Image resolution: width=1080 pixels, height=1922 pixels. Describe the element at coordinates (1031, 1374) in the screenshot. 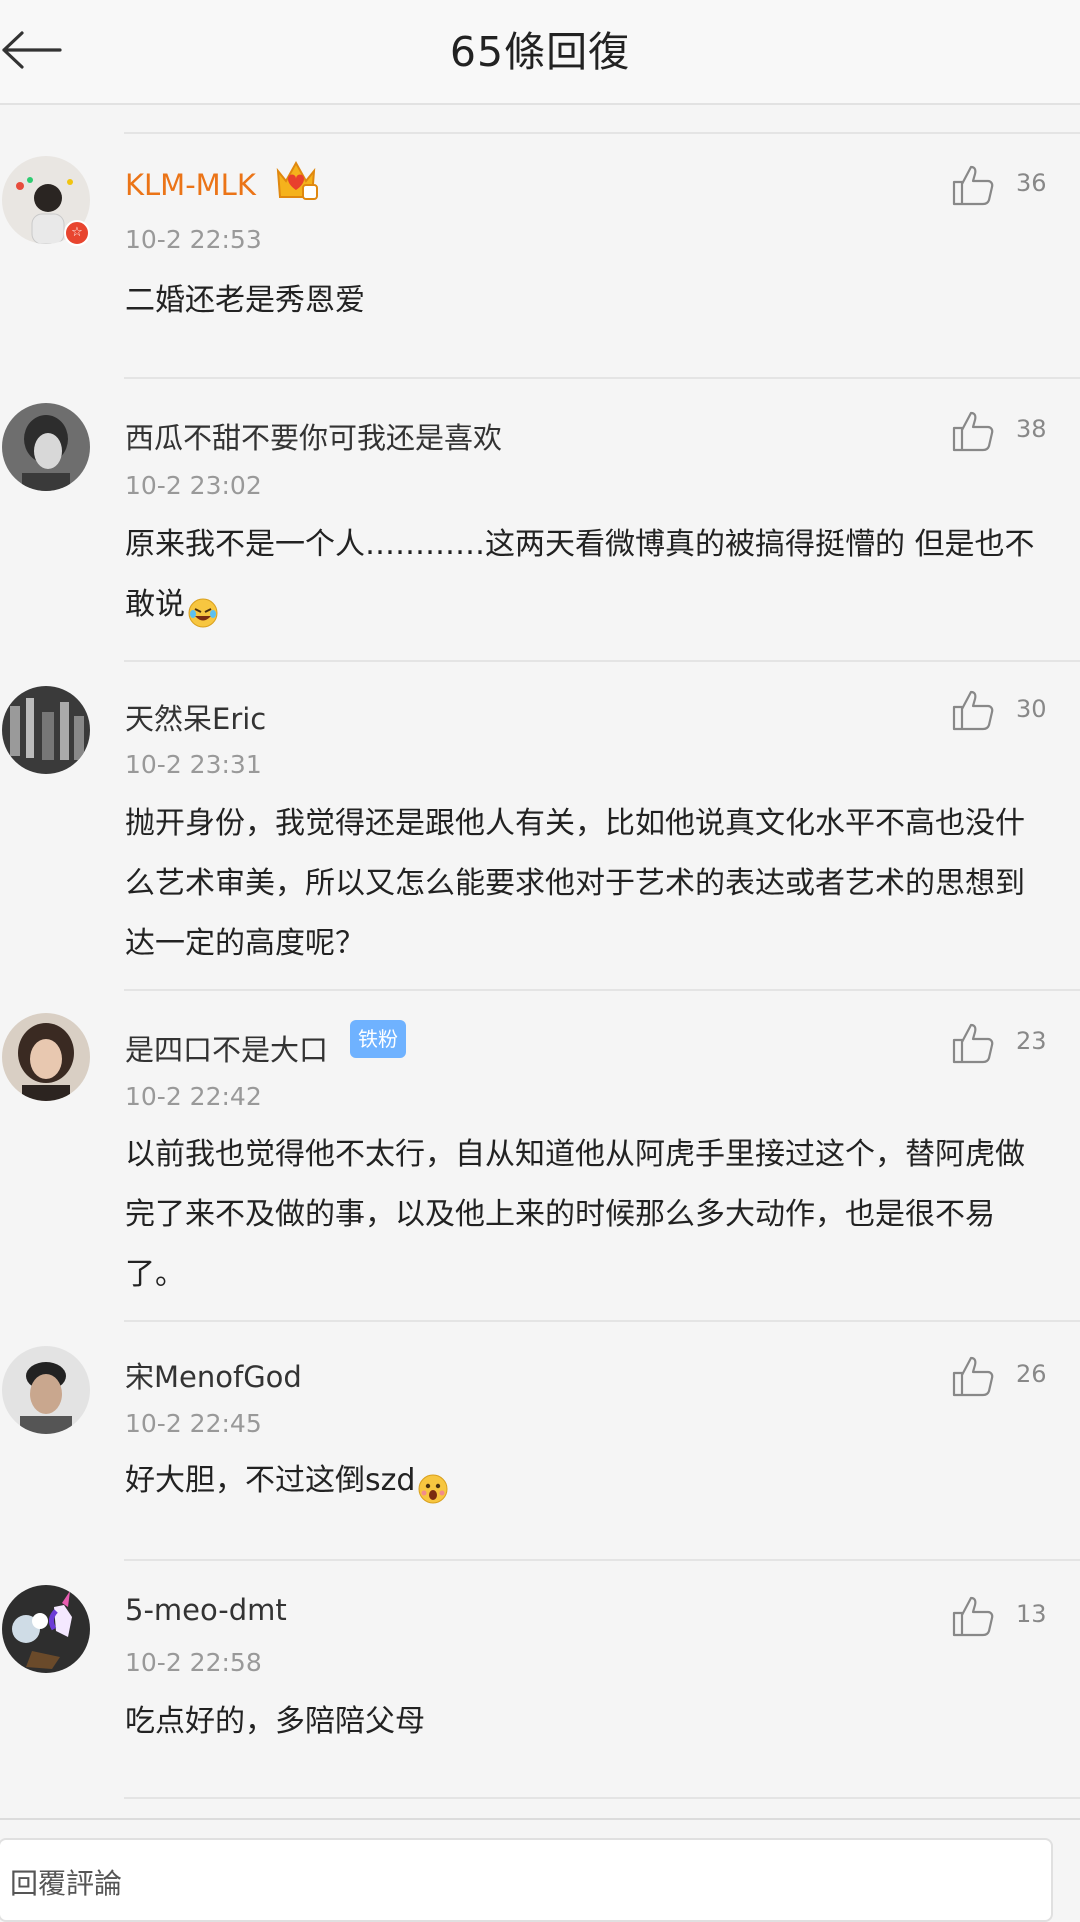

I see `like-count: 26` at that location.